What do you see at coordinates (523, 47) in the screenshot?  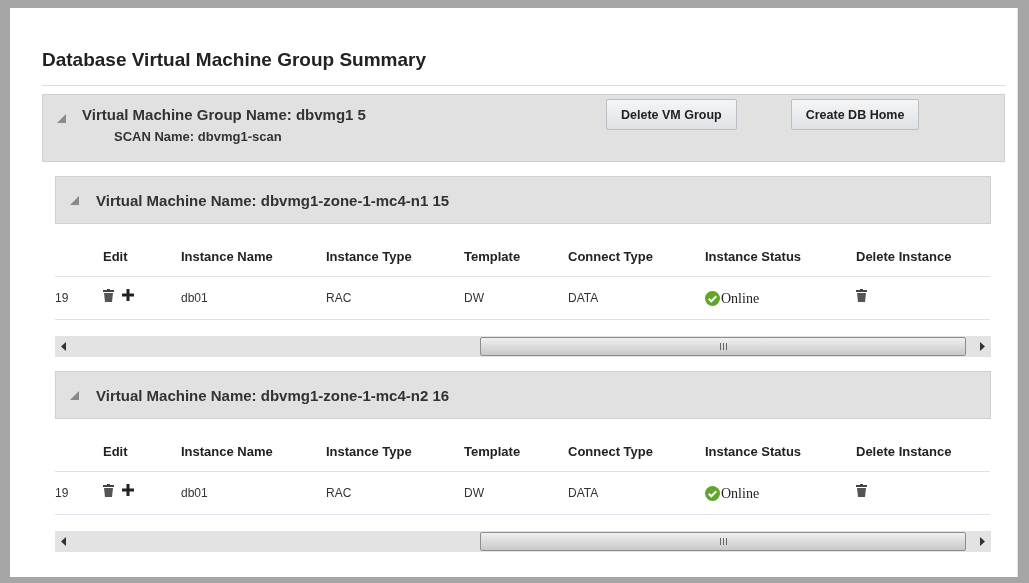 I see `page-title: Database Virtual Machine Group Summary` at bounding box center [523, 47].